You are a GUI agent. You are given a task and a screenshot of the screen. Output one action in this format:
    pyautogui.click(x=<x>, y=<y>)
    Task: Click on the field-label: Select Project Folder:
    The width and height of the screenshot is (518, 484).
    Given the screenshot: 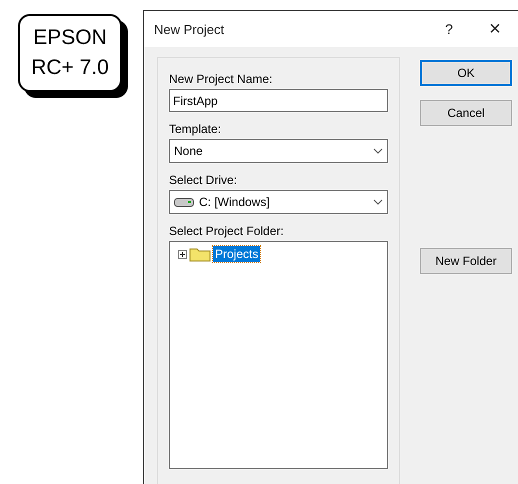 What is the action you would take?
    pyautogui.click(x=227, y=231)
    